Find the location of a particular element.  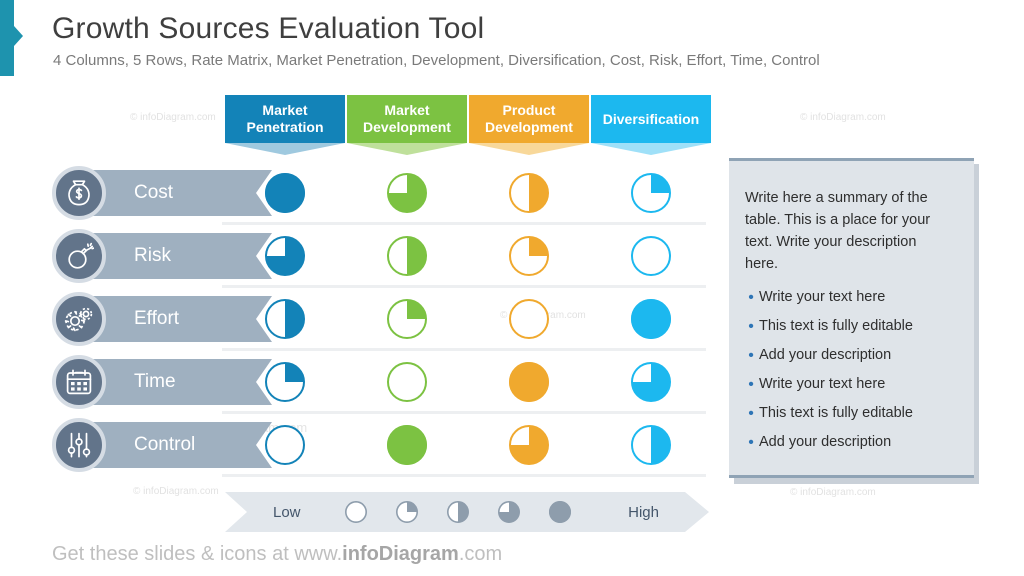

footer-brand: infoDiagram is located at coordinates (400, 554).